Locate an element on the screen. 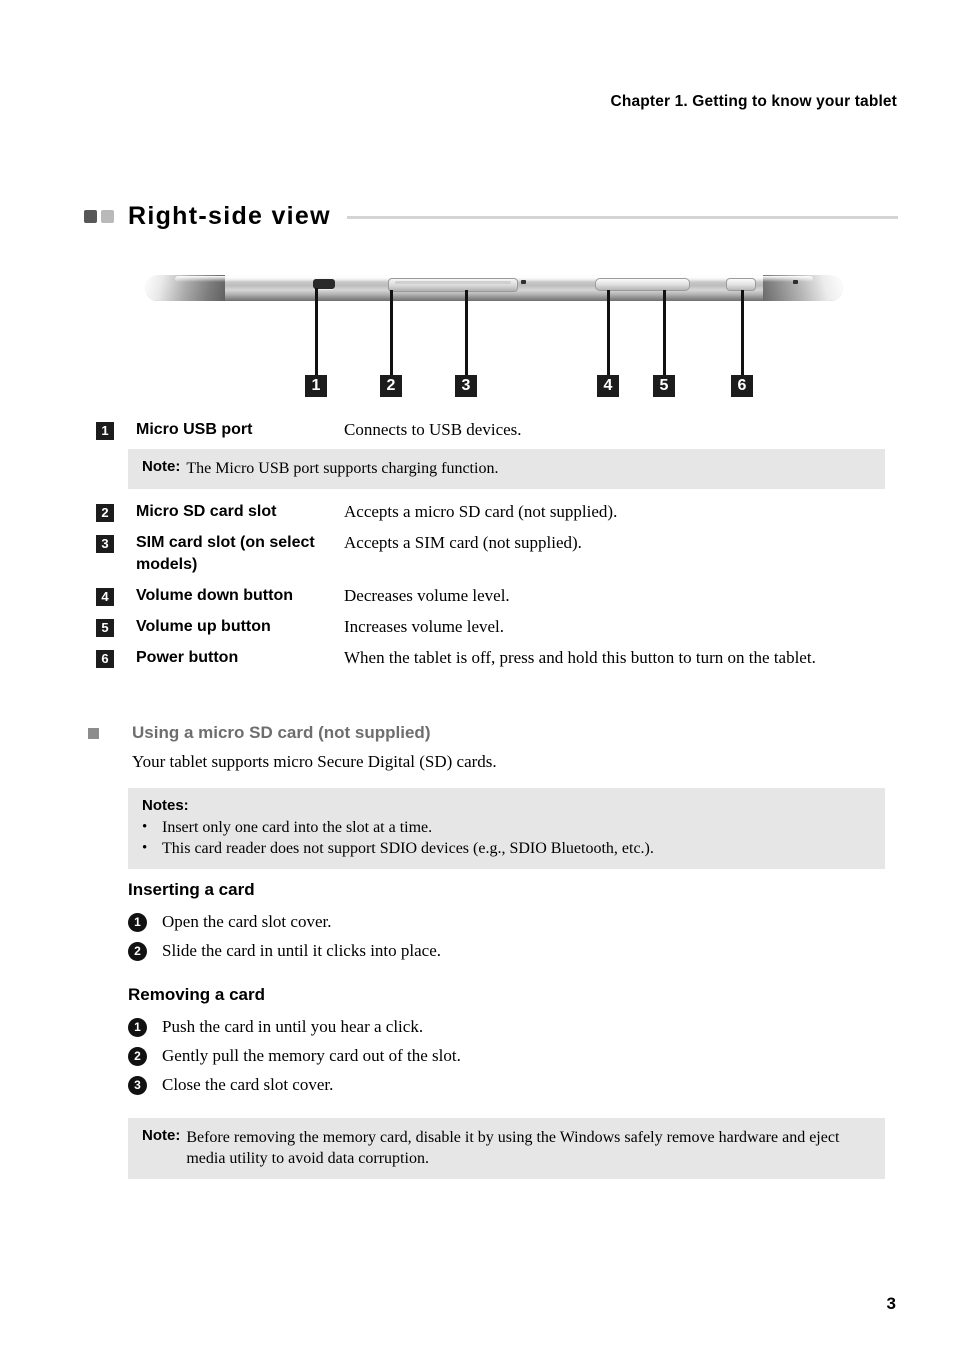 Image resolution: width=954 pixels, height=1352 pixels. spec-number-2: 2 is located at coordinates (105, 513).